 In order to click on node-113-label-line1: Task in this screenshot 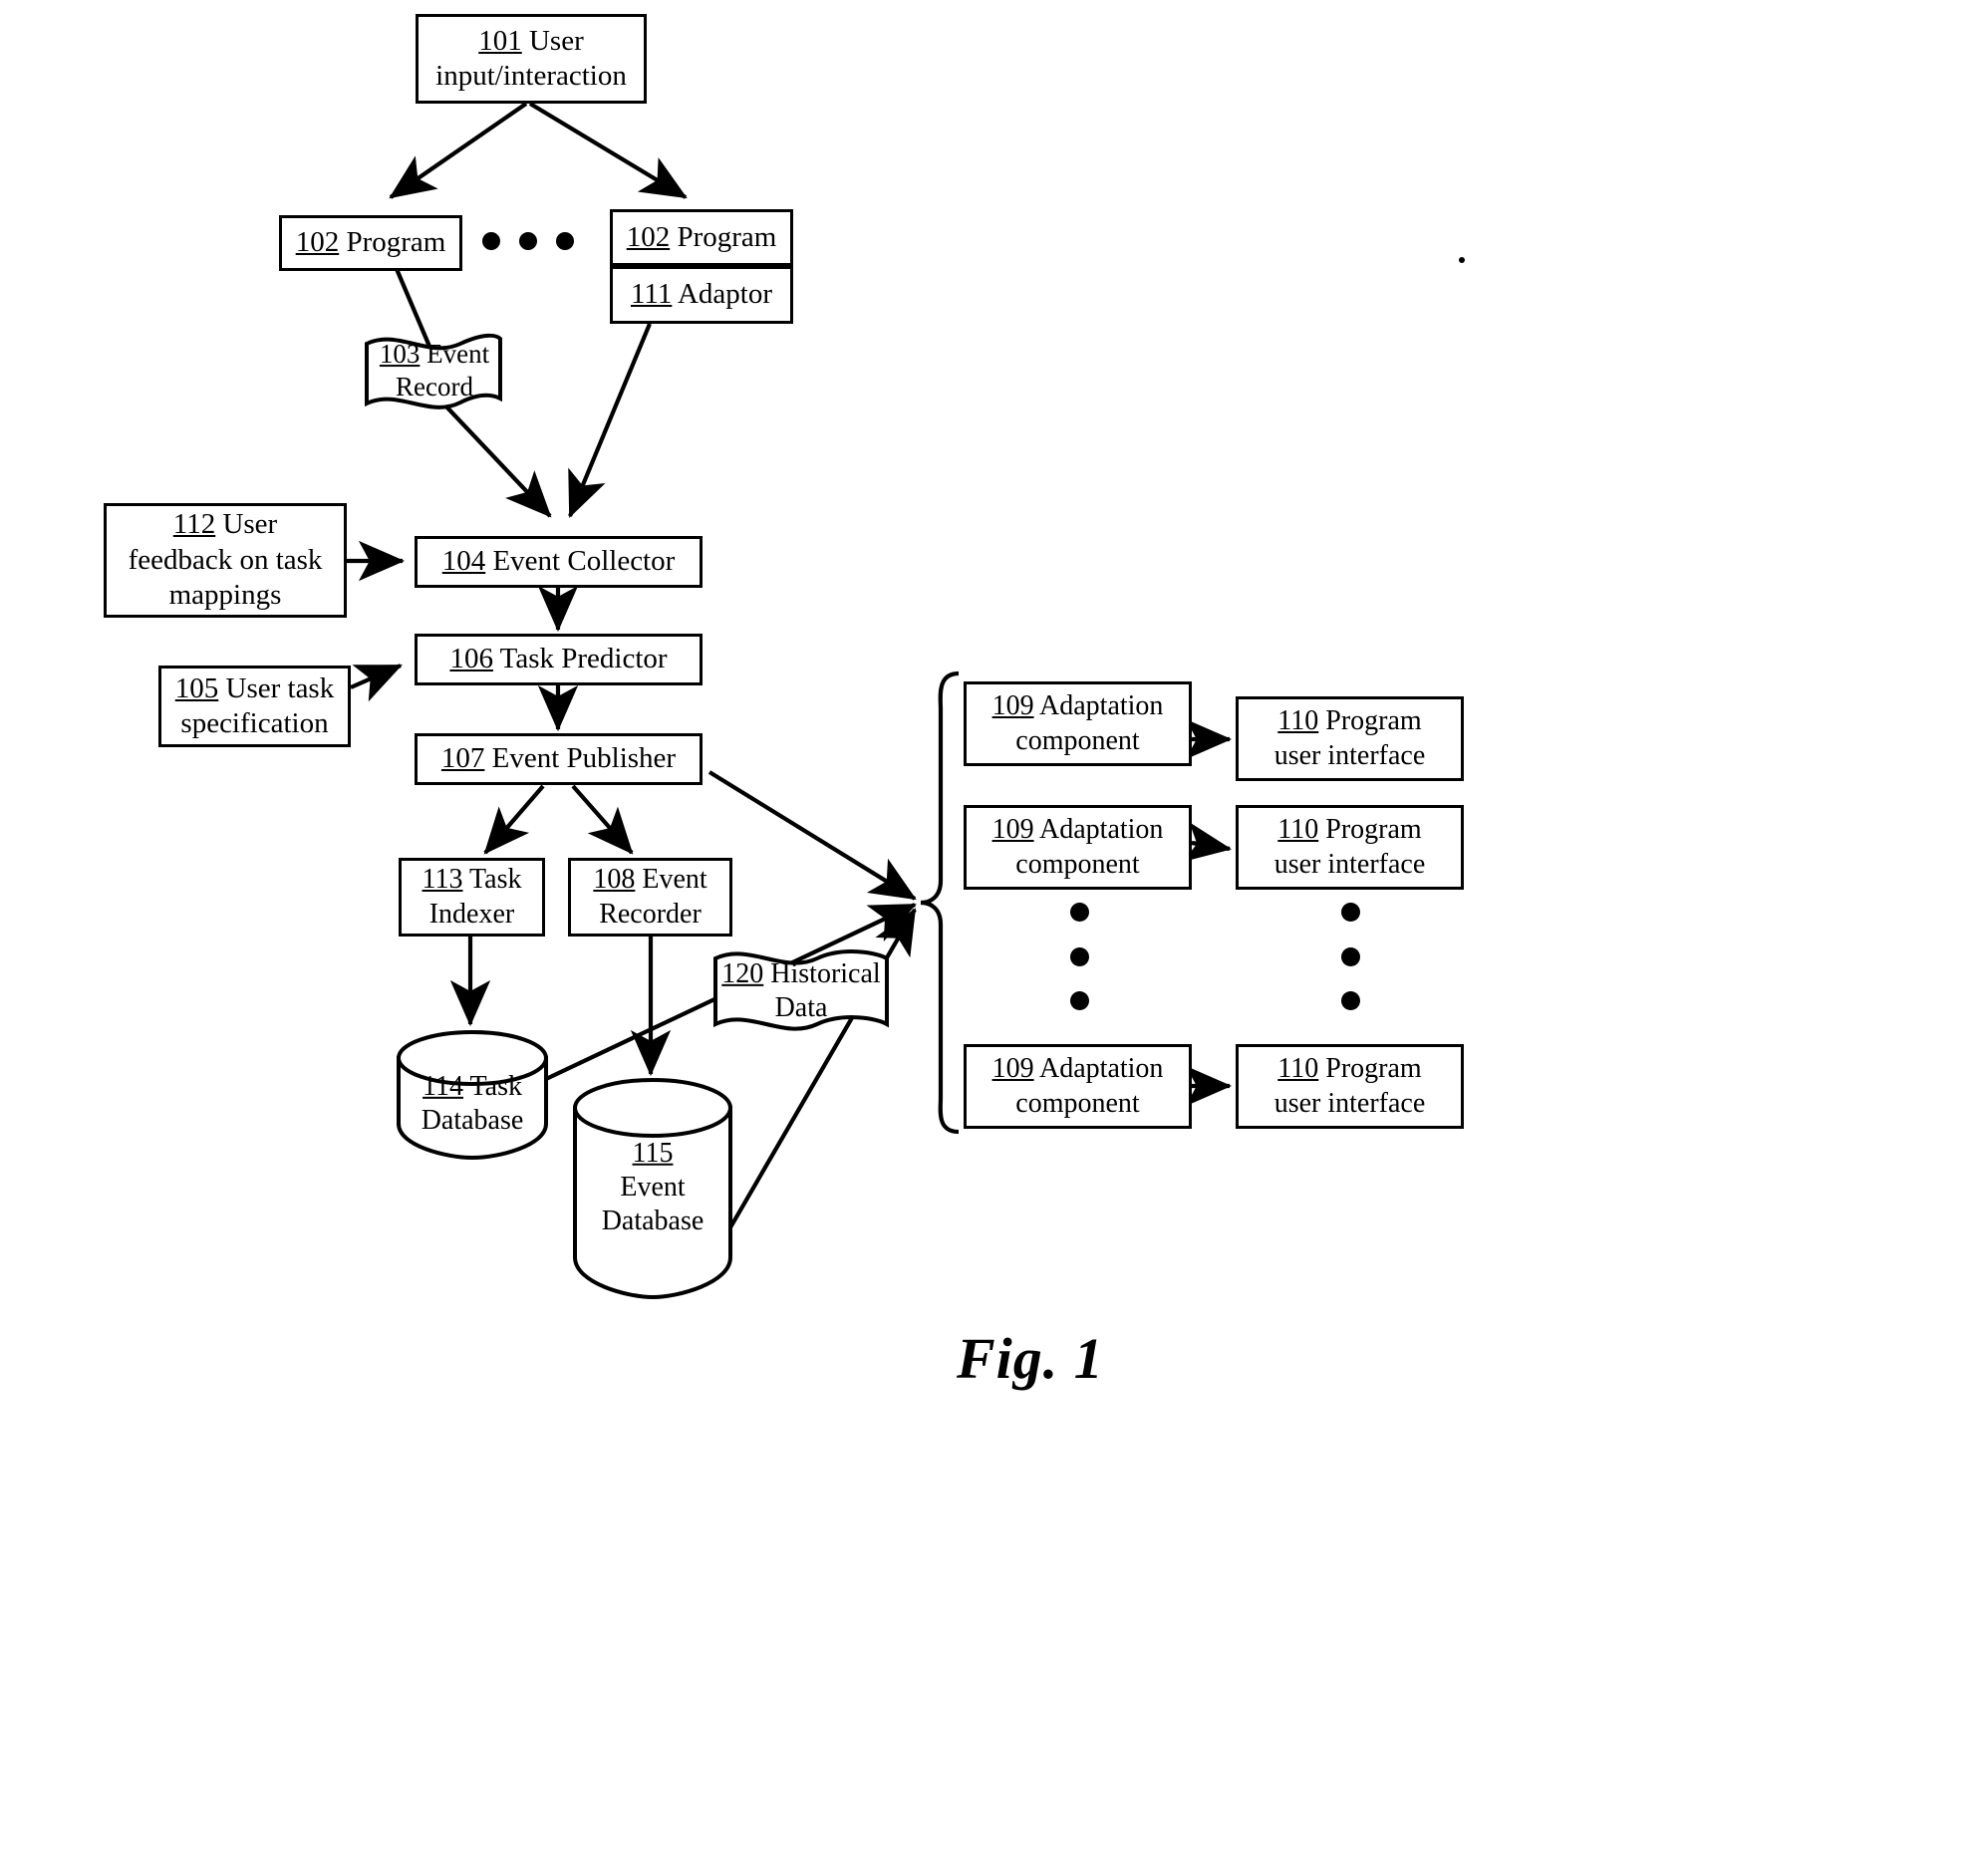, I will do `click(492, 880)`.